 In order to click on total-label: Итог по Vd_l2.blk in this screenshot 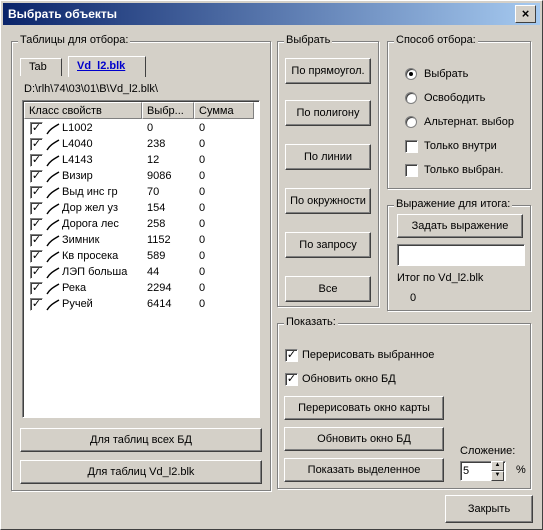, I will do `click(440, 278)`.